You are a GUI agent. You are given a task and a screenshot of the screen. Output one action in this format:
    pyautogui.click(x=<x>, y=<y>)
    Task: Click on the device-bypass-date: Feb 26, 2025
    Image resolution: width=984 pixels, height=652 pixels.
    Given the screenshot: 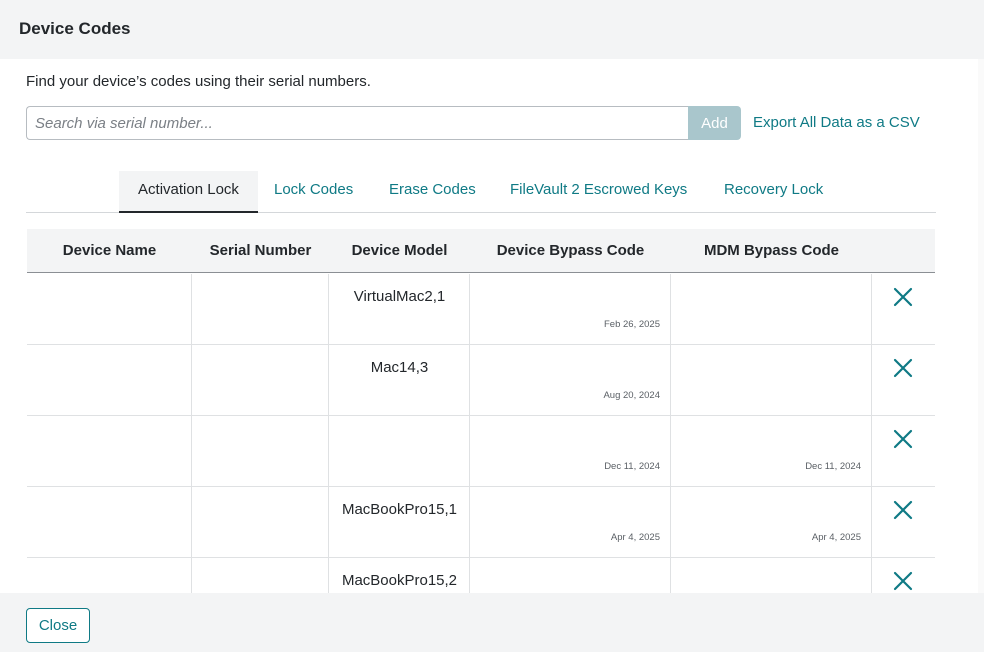 What is the action you would take?
    pyautogui.click(x=632, y=324)
    